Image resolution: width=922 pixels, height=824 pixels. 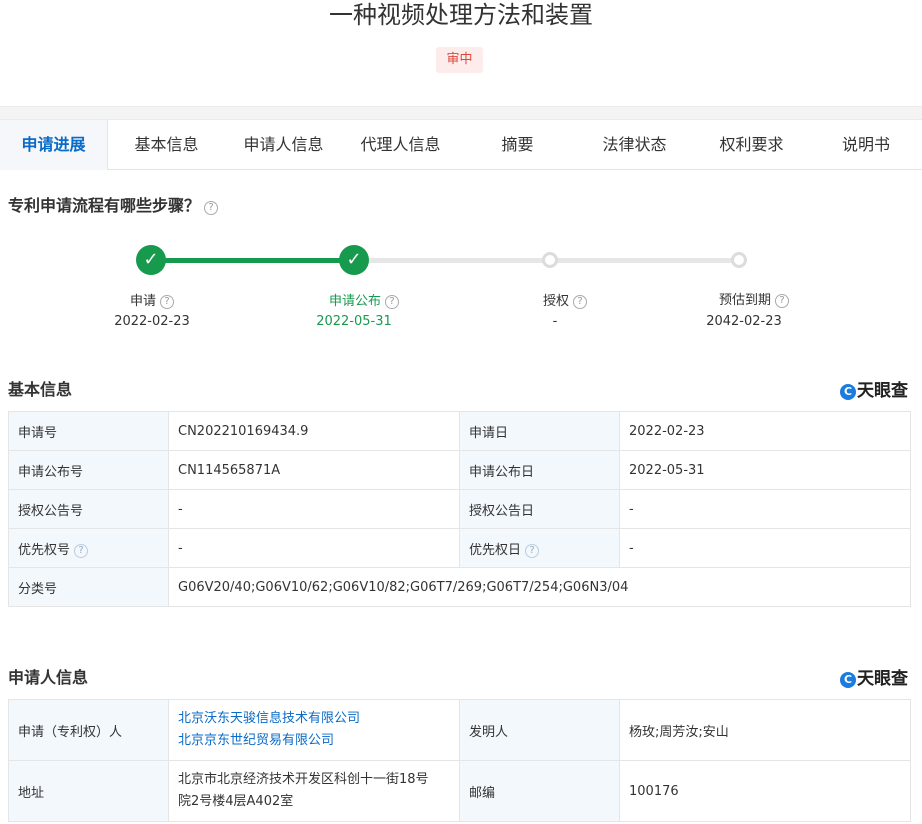 I want to click on step-date: 2022-05-31, so click(x=354, y=321).